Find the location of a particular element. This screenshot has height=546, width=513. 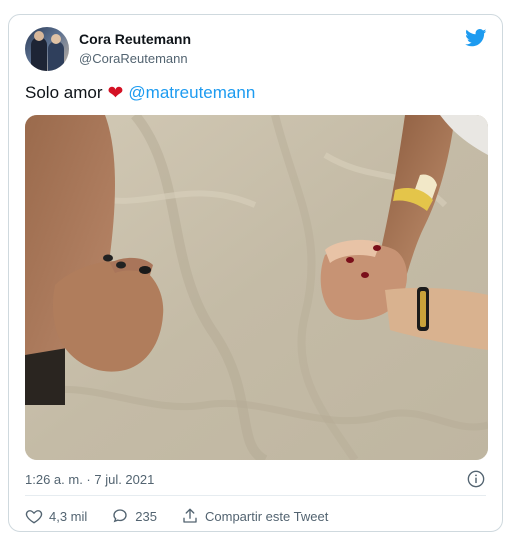

reply-icon is located at coordinates (120, 516).